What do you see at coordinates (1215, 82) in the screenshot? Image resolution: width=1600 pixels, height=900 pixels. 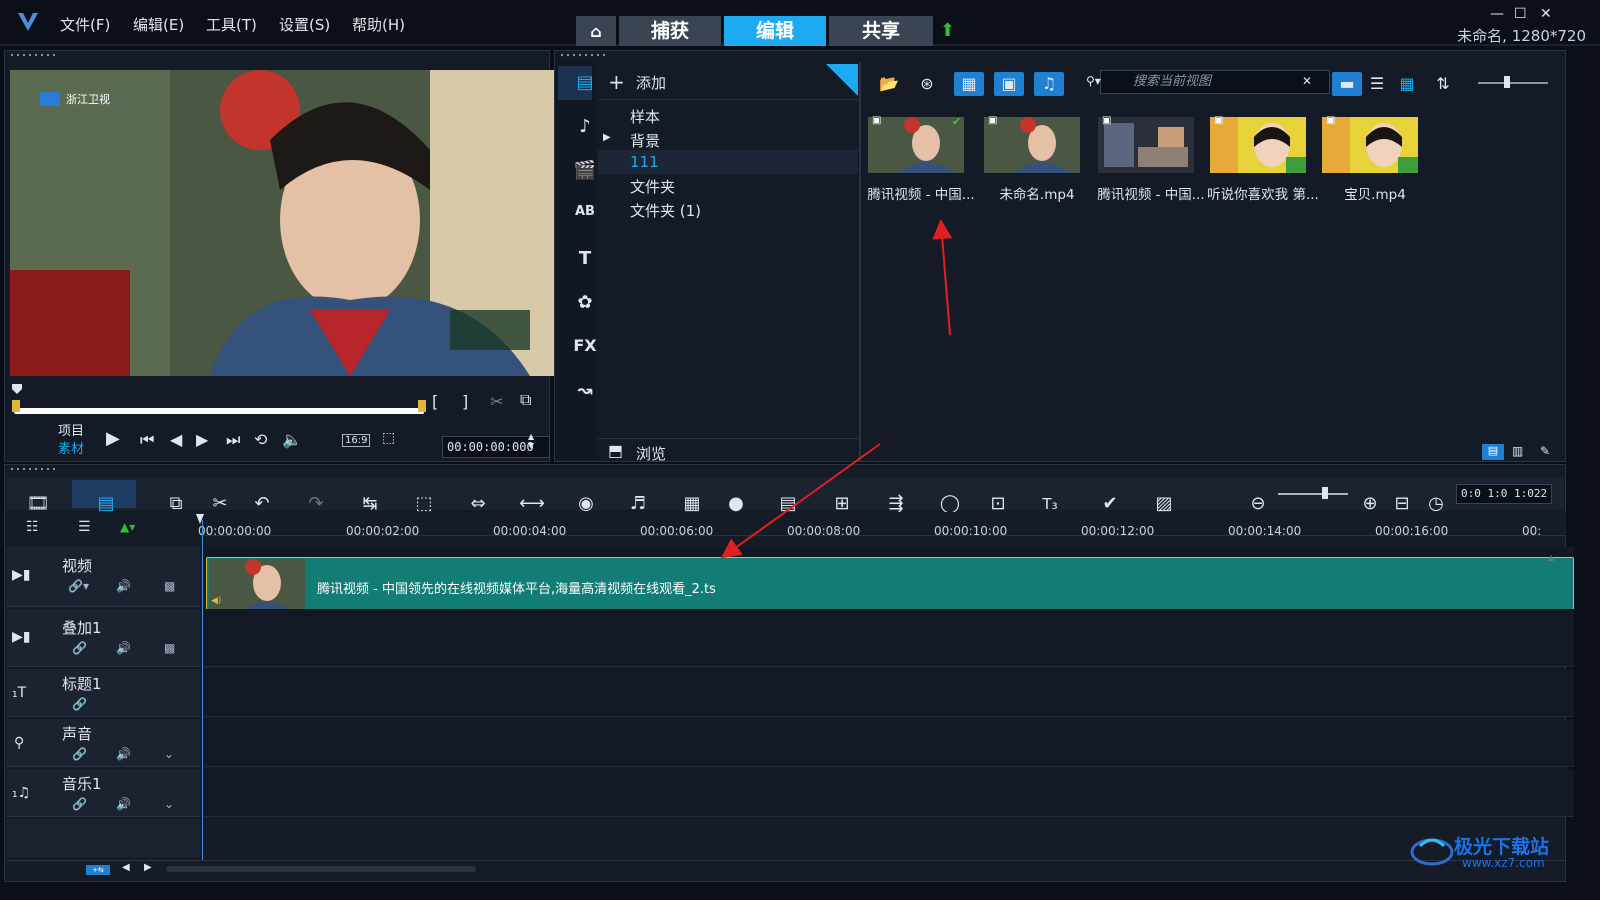 I see `search-input: 搜索当前视图` at bounding box center [1215, 82].